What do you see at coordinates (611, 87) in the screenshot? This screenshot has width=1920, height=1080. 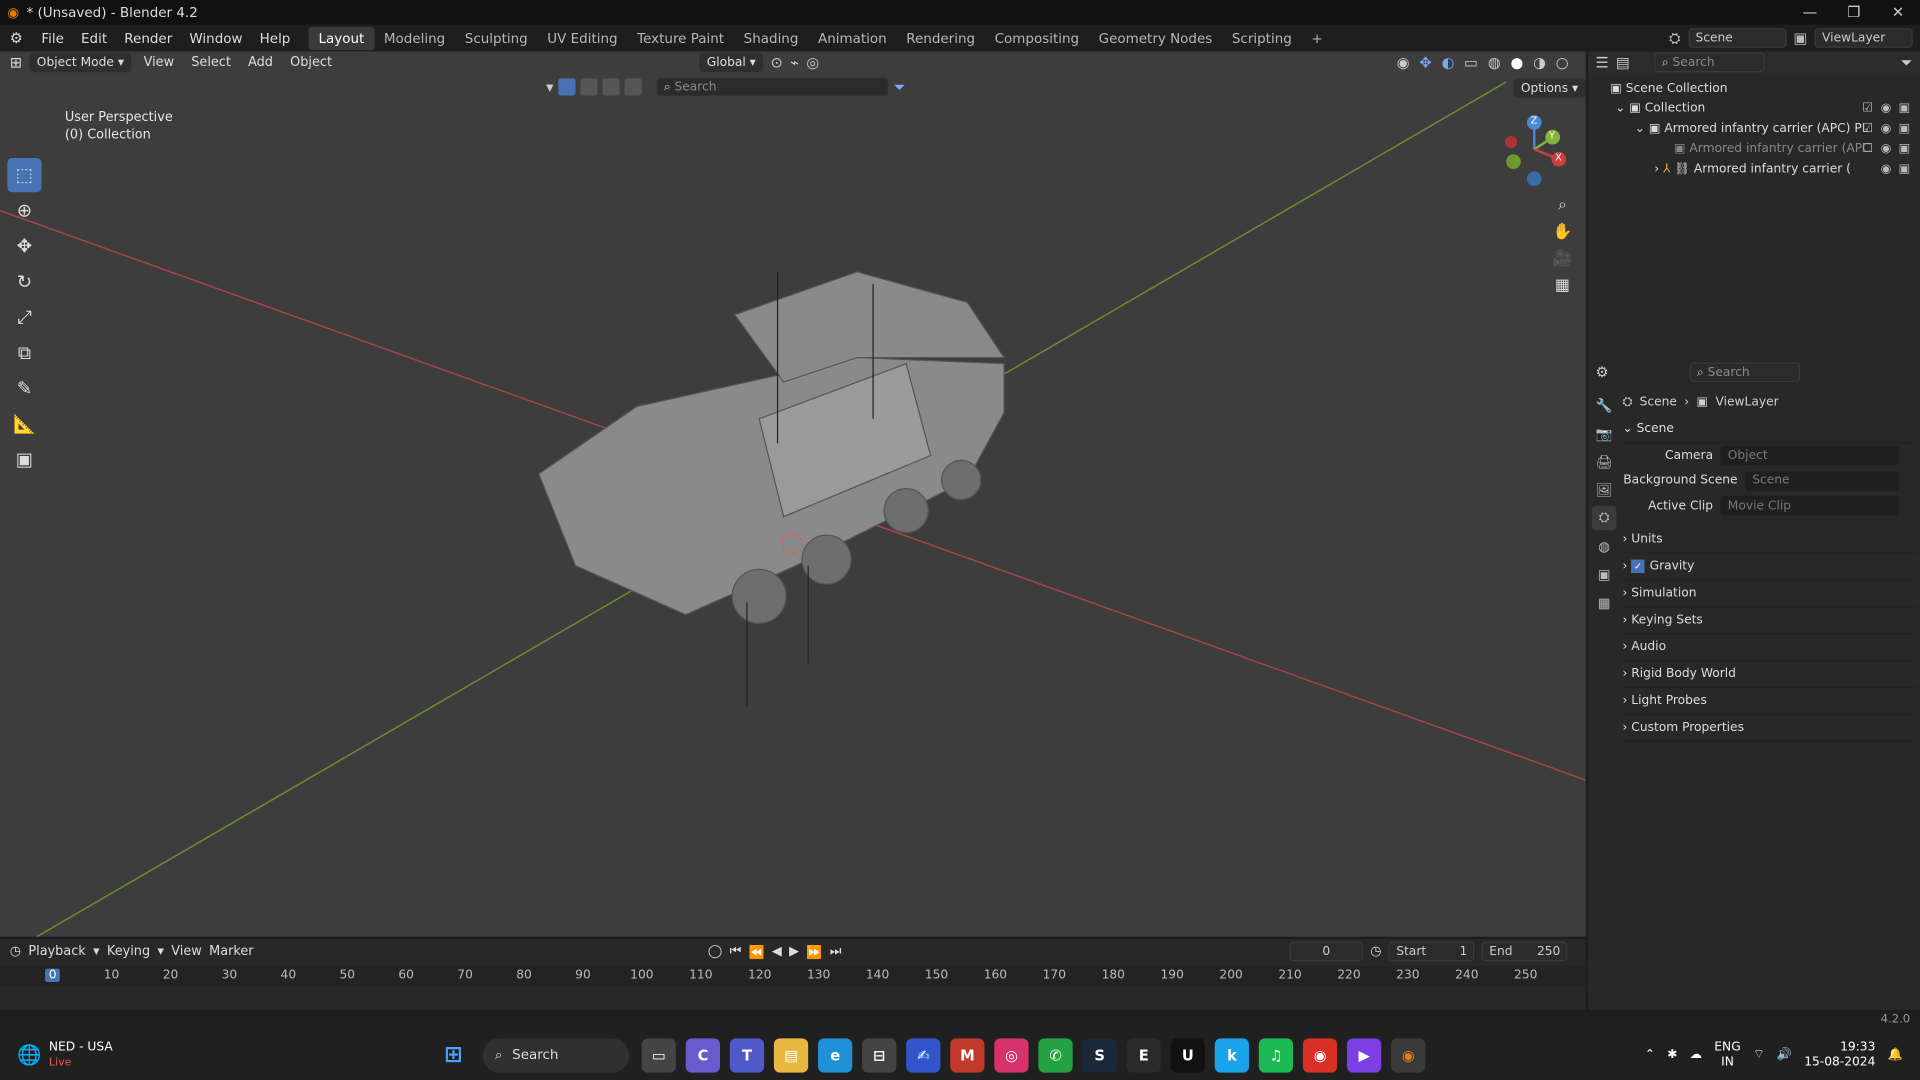 I see `select-extend-icon` at bounding box center [611, 87].